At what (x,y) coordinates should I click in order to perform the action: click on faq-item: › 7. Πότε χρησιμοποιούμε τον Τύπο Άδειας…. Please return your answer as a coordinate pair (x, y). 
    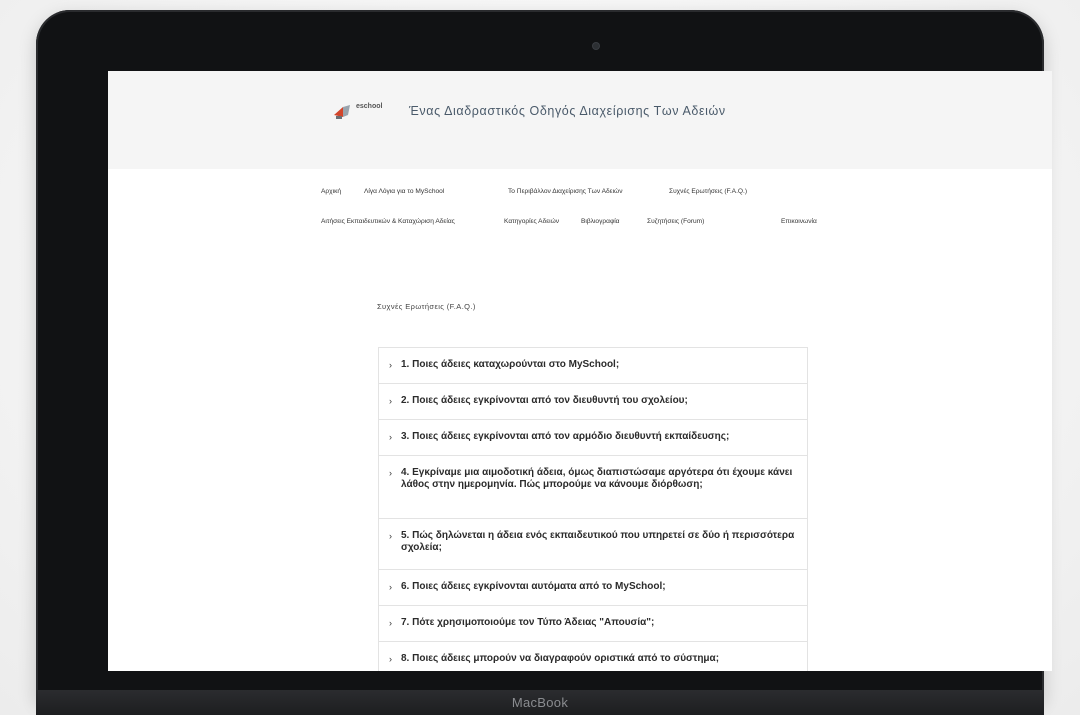
    Looking at the image, I should click on (593, 624).